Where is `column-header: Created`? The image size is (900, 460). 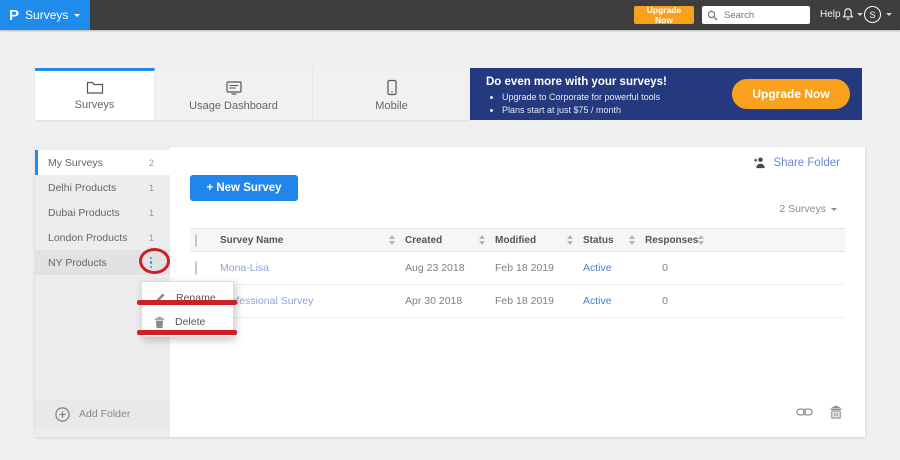 column-header: Created is located at coordinates (424, 240).